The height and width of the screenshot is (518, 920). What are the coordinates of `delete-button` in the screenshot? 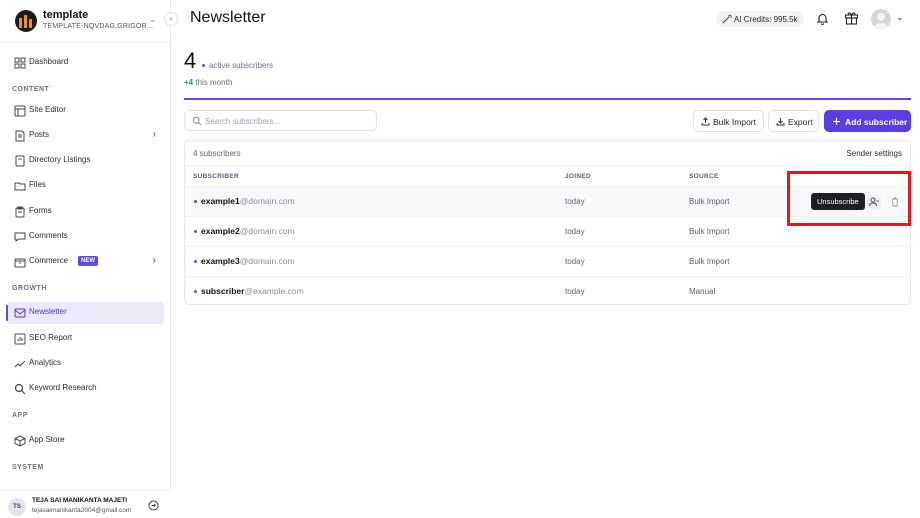 It's located at (895, 202).